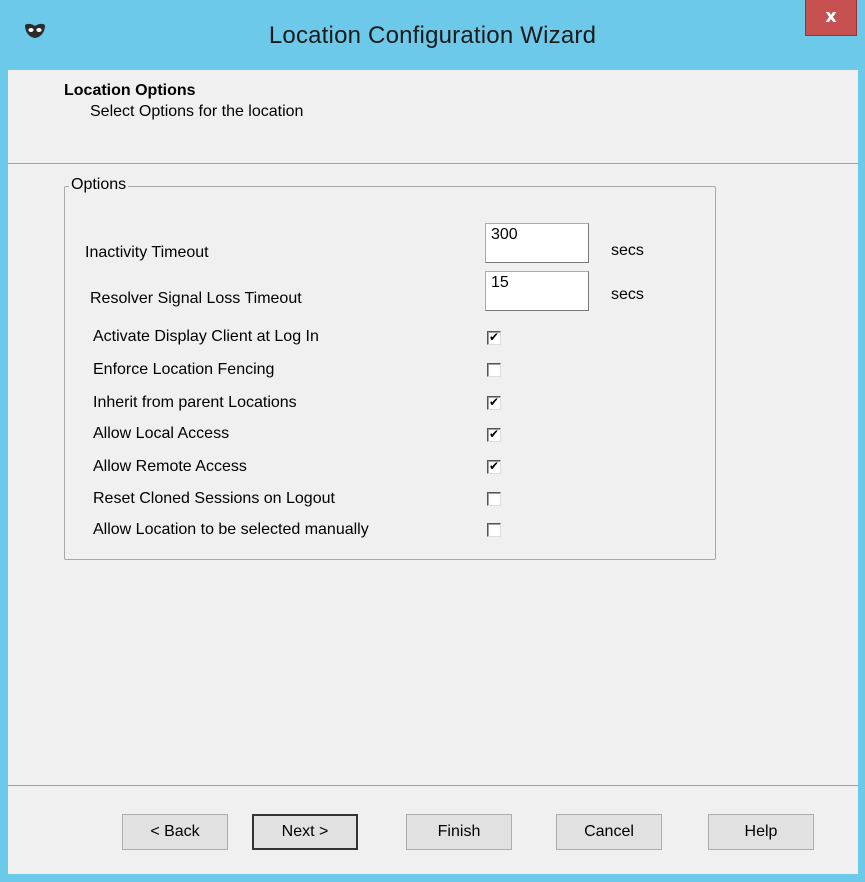 Image resolution: width=865 pixels, height=882 pixels. Describe the element at coordinates (494, 530) in the screenshot. I see `allow-manual-selection-checkbox` at that location.